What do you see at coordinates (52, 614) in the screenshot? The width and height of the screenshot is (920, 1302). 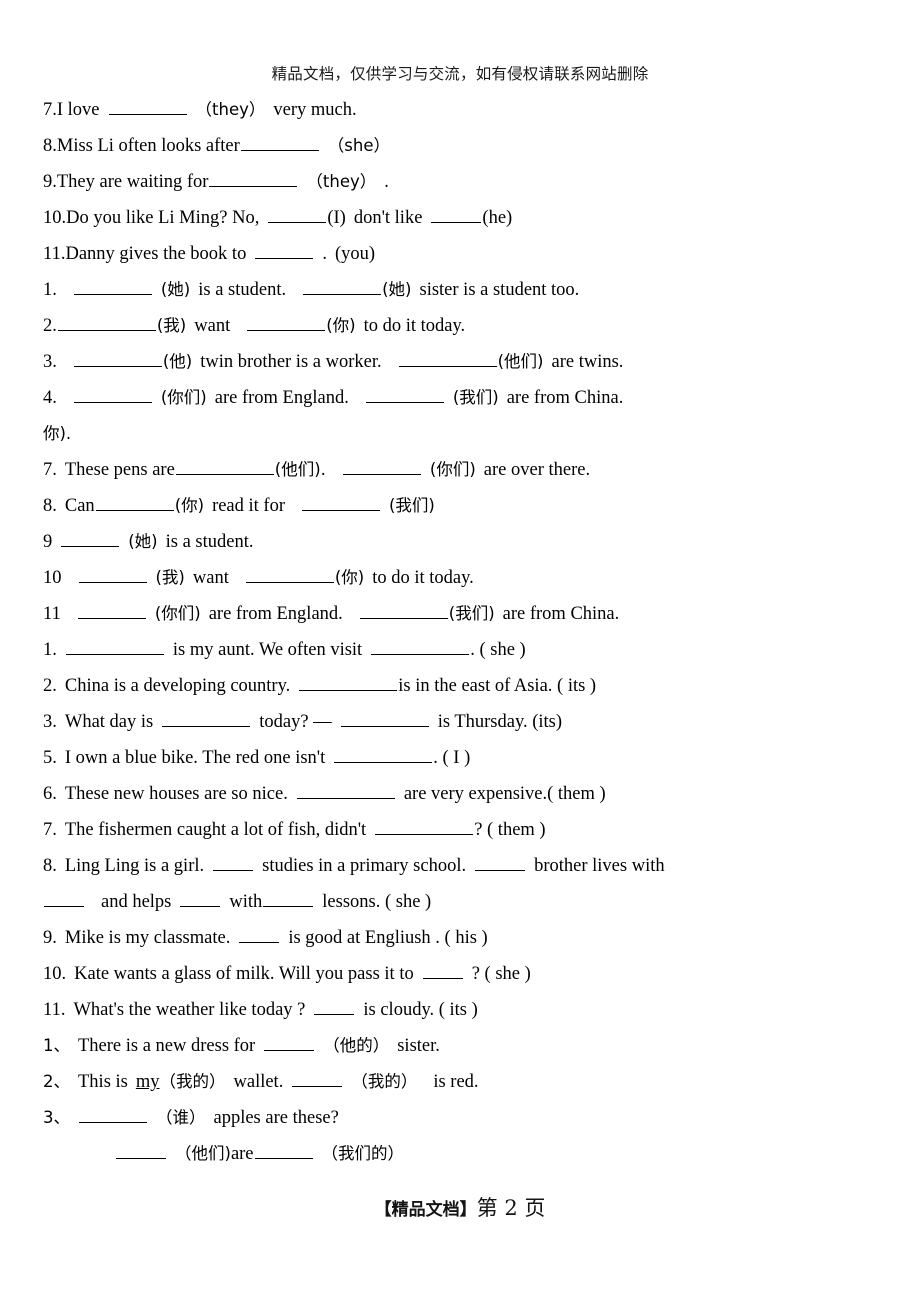 I see `question-number: 11` at bounding box center [52, 614].